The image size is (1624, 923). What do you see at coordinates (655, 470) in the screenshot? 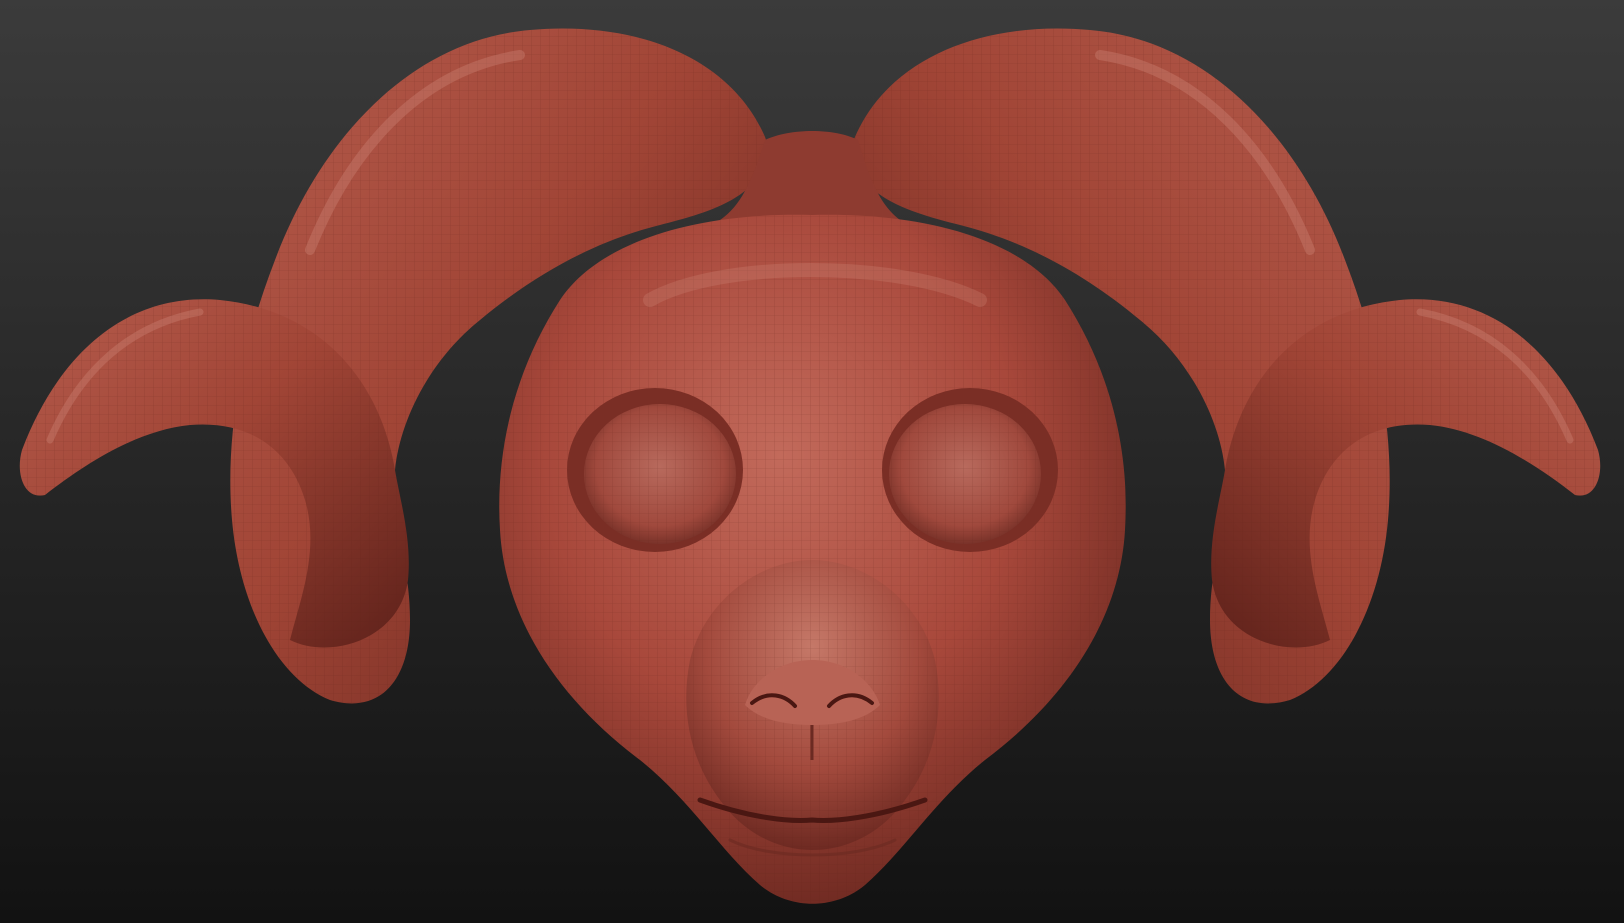
I see `left-eye-socket` at bounding box center [655, 470].